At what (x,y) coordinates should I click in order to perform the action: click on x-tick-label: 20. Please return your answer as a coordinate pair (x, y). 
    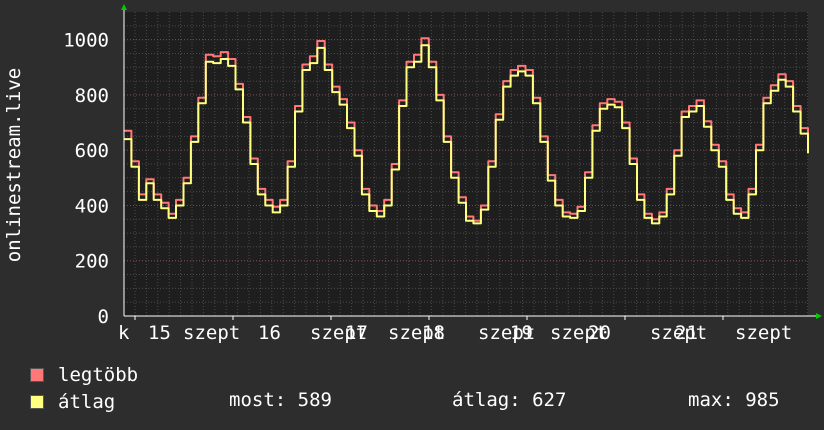
    Looking at the image, I should click on (599, 333).